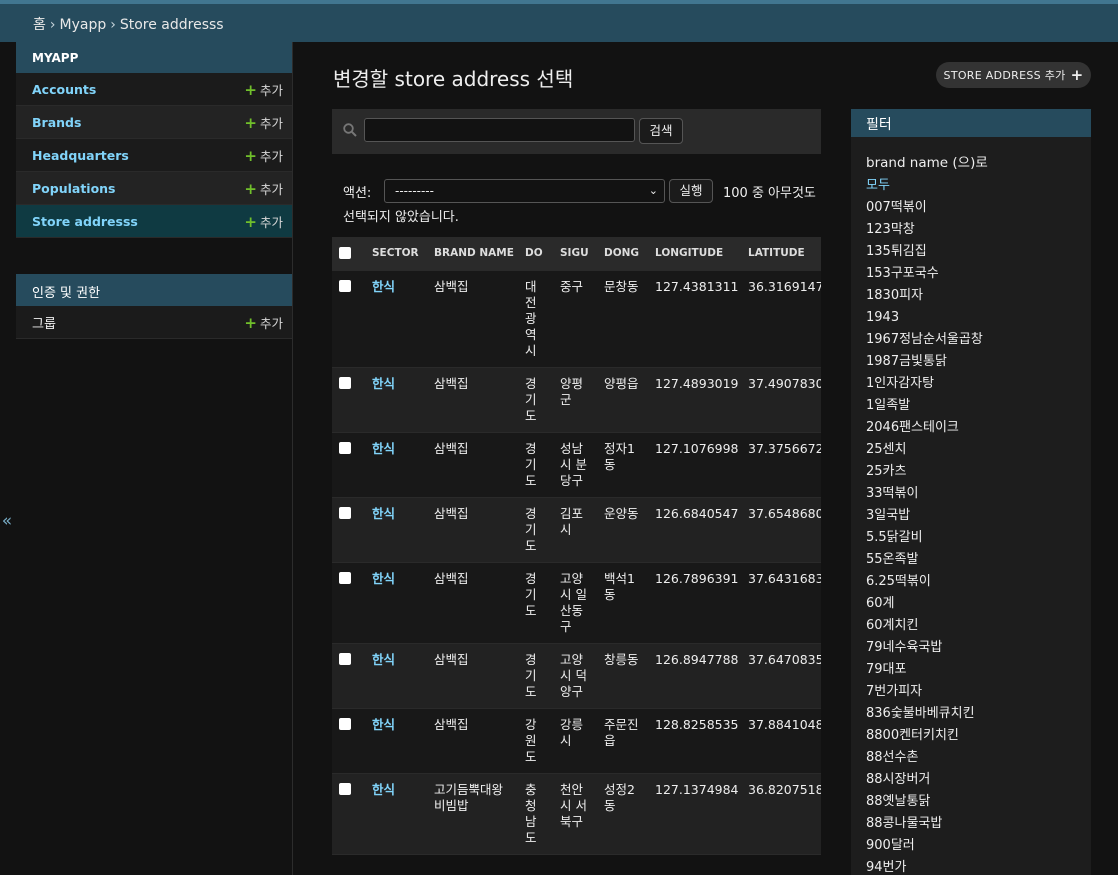 Image resolution: width=1118 pixels, height=875 pixels. I want to click on filter-option: 135튀김집, so click(978, 252).